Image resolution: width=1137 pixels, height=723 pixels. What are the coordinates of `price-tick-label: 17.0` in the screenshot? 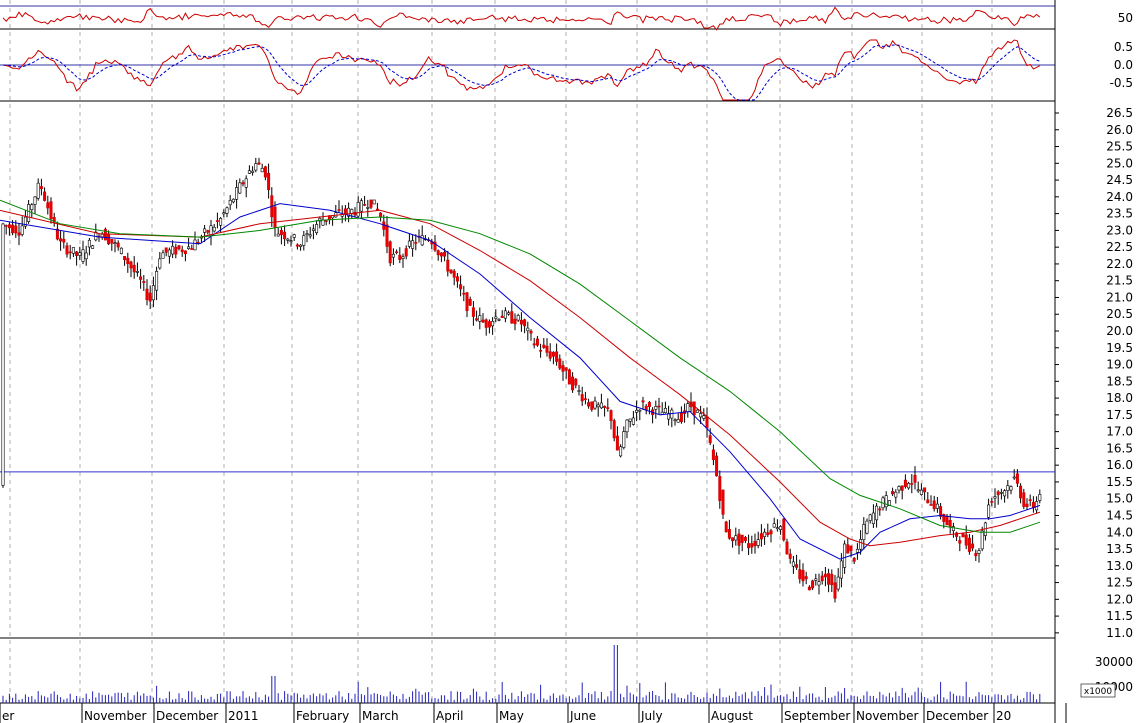 It's located at (1119, 432).